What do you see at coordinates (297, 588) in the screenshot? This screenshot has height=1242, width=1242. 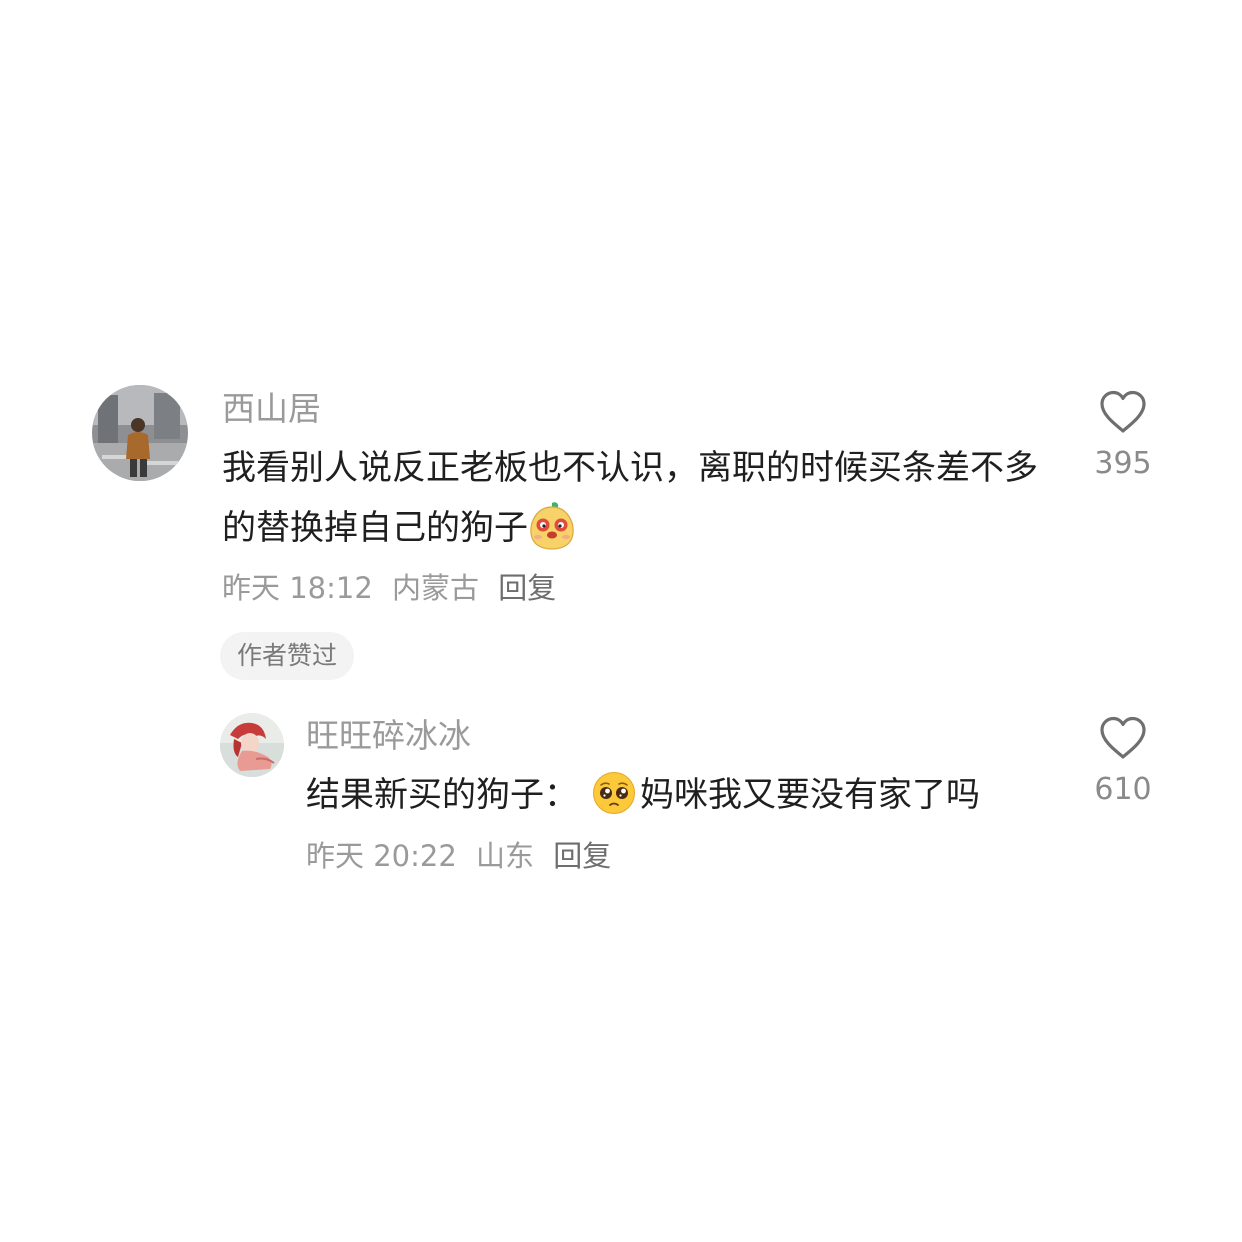 I see `comment-time: 昨天 18:12` at bounding box center [297, 588].